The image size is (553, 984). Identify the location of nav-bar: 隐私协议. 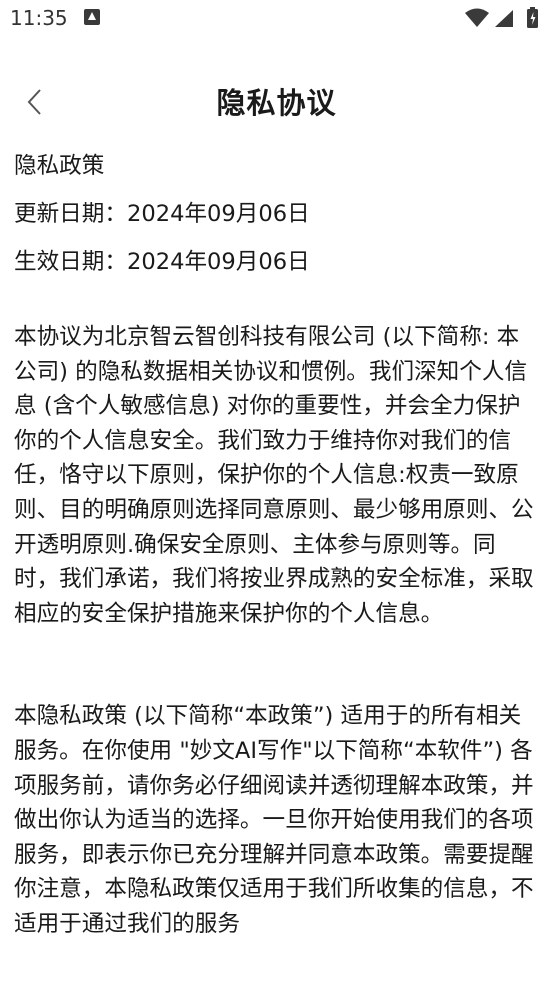
(276, 102).